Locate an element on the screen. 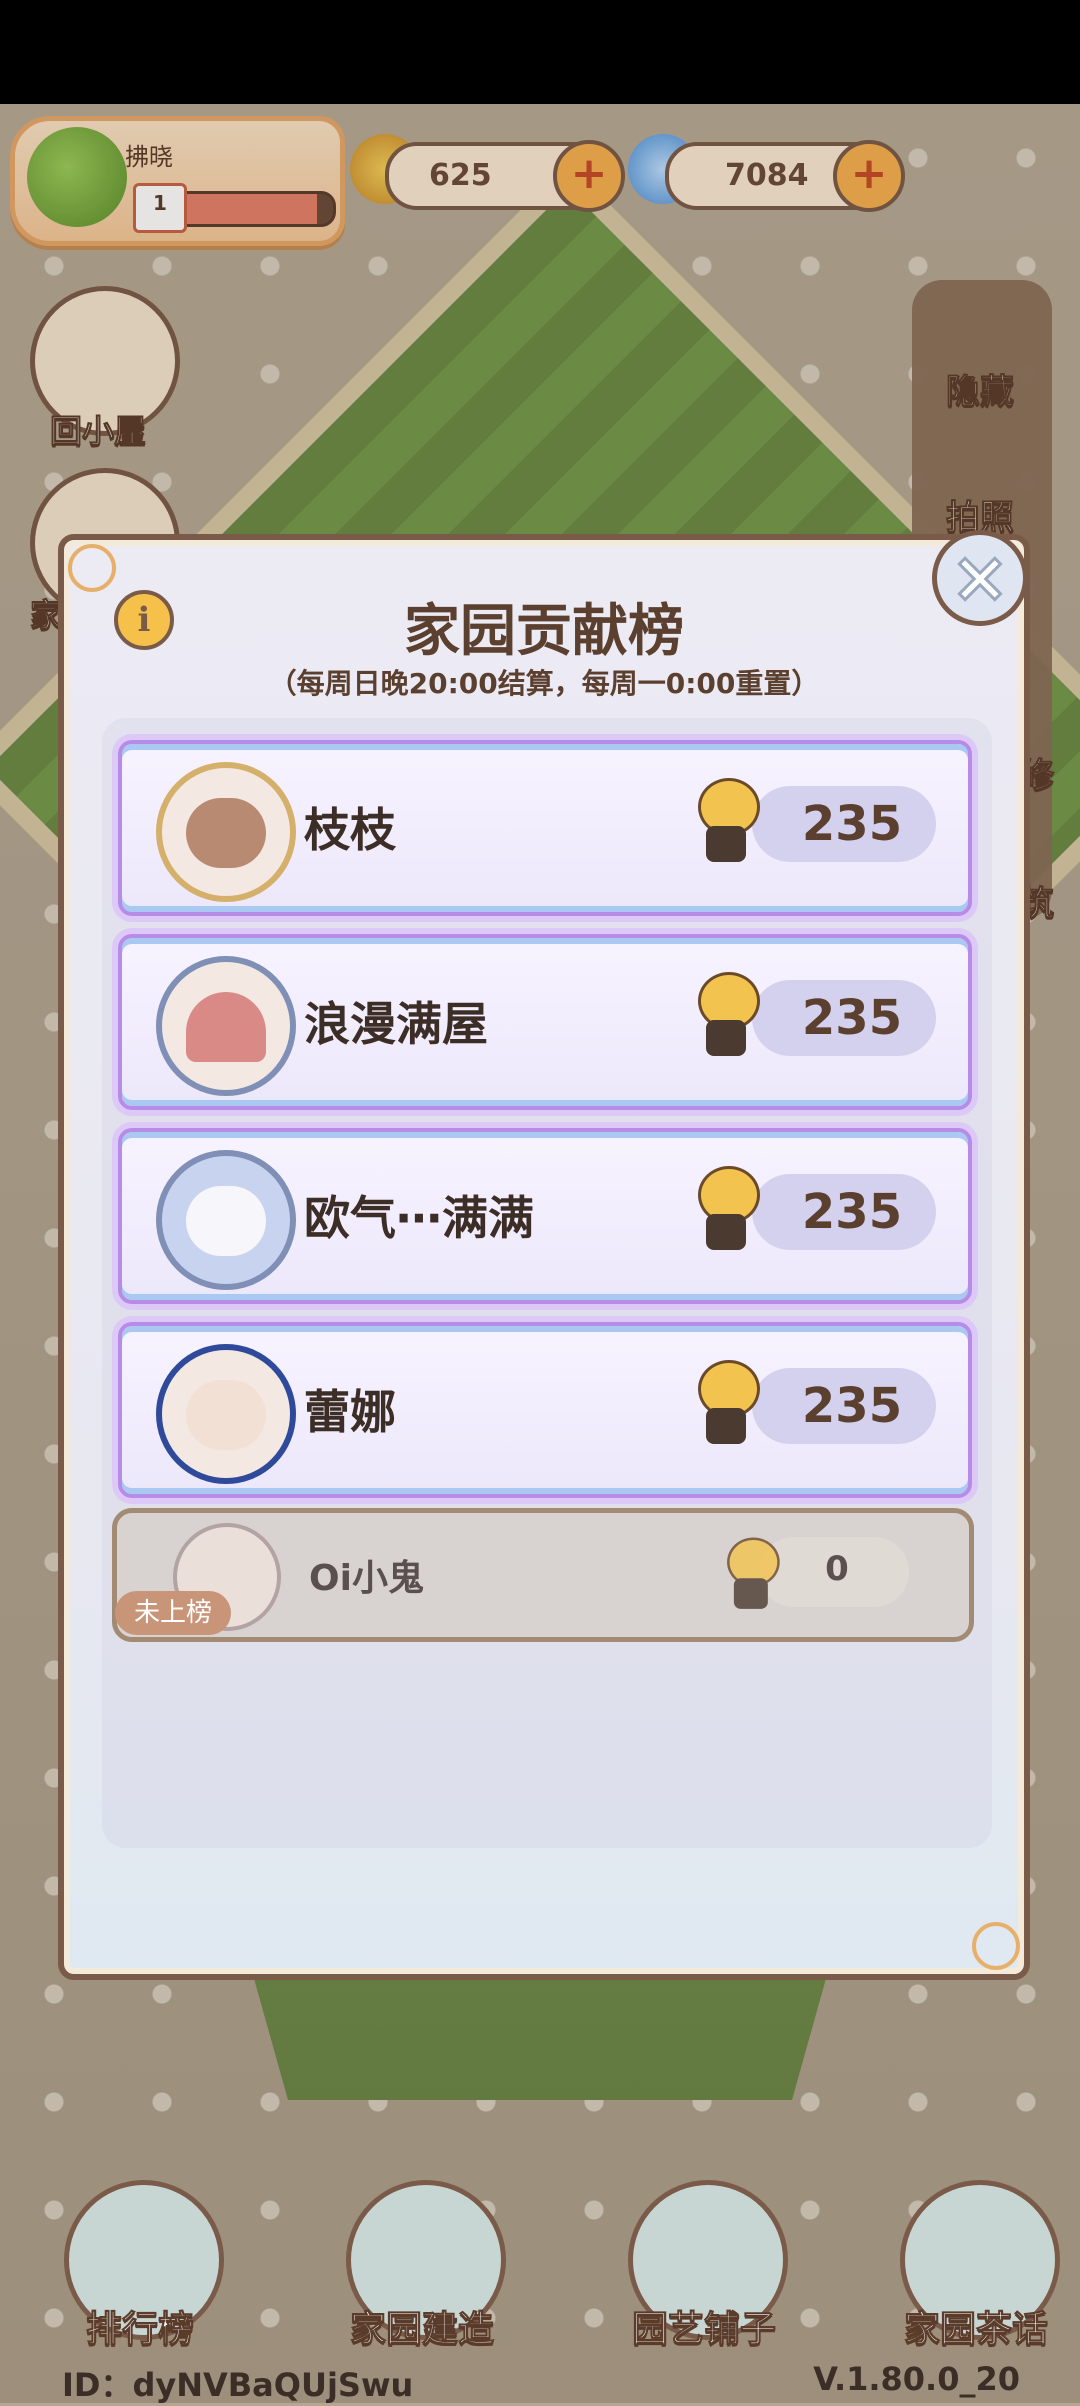 This screenshot has height=2406, width=1080. unranked-badge: 未上榜 is located at coordinates (173, 1613).